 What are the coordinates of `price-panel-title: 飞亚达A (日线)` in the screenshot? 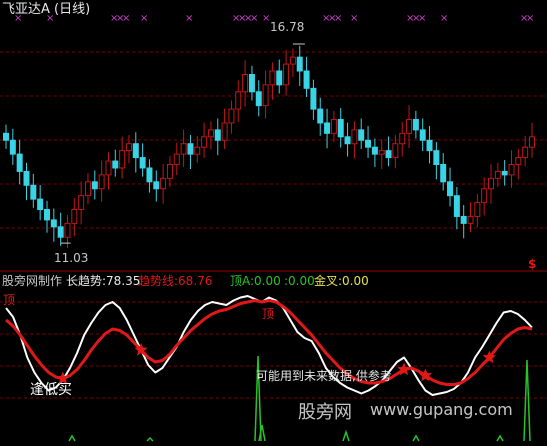 It's located at (46, 9).